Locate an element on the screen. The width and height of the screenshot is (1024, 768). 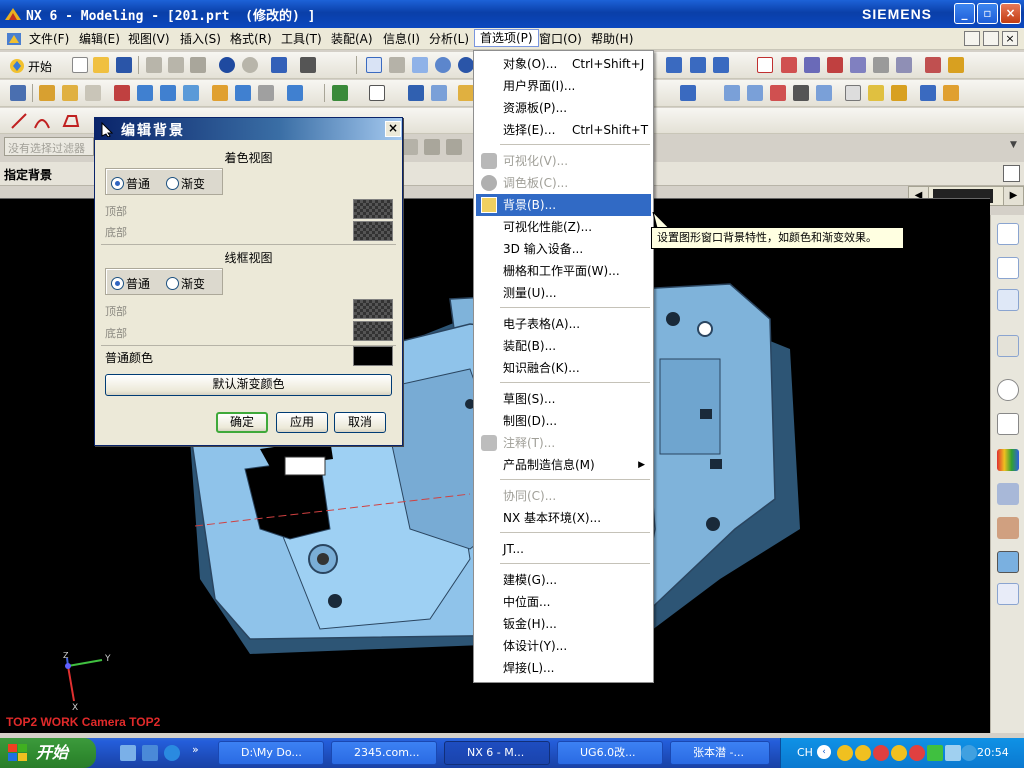
qq3-icon is located at coordinates (881, 753).